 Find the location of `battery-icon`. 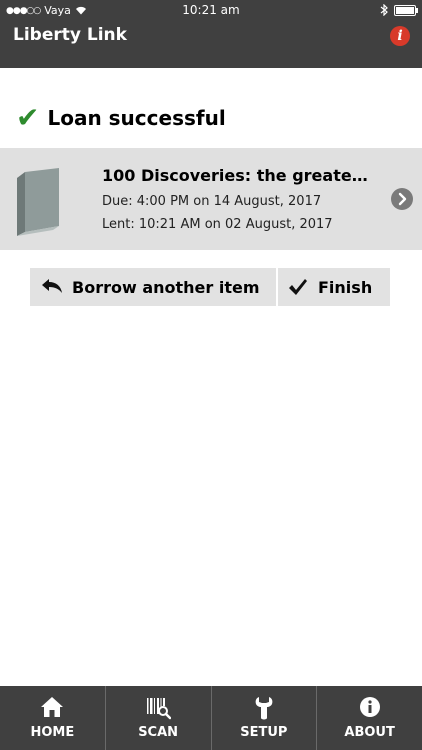

battery-icon is located at coordinates (406, 10).